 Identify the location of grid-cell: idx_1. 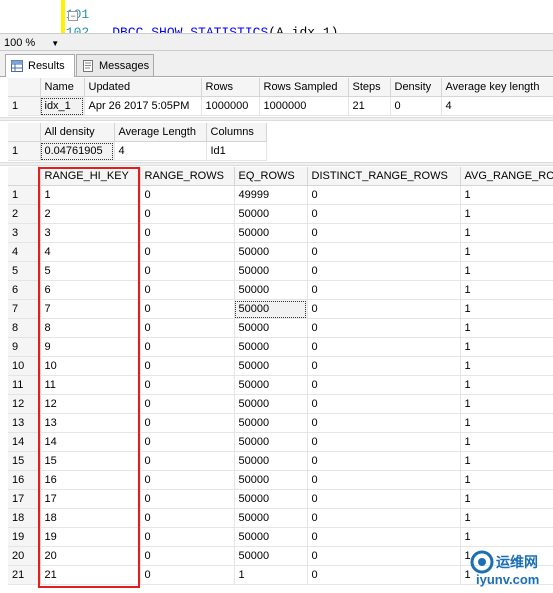
(62, 106).